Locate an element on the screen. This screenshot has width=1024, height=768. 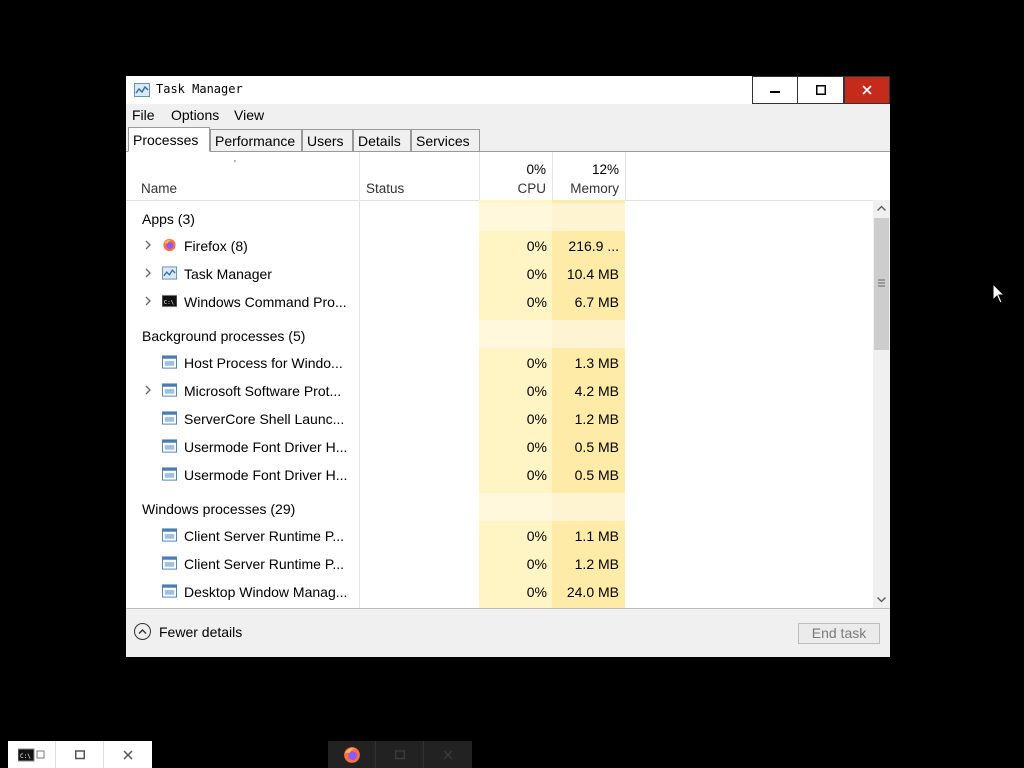
process-memory: 4.2 MB is located at coordinates (596, 391).